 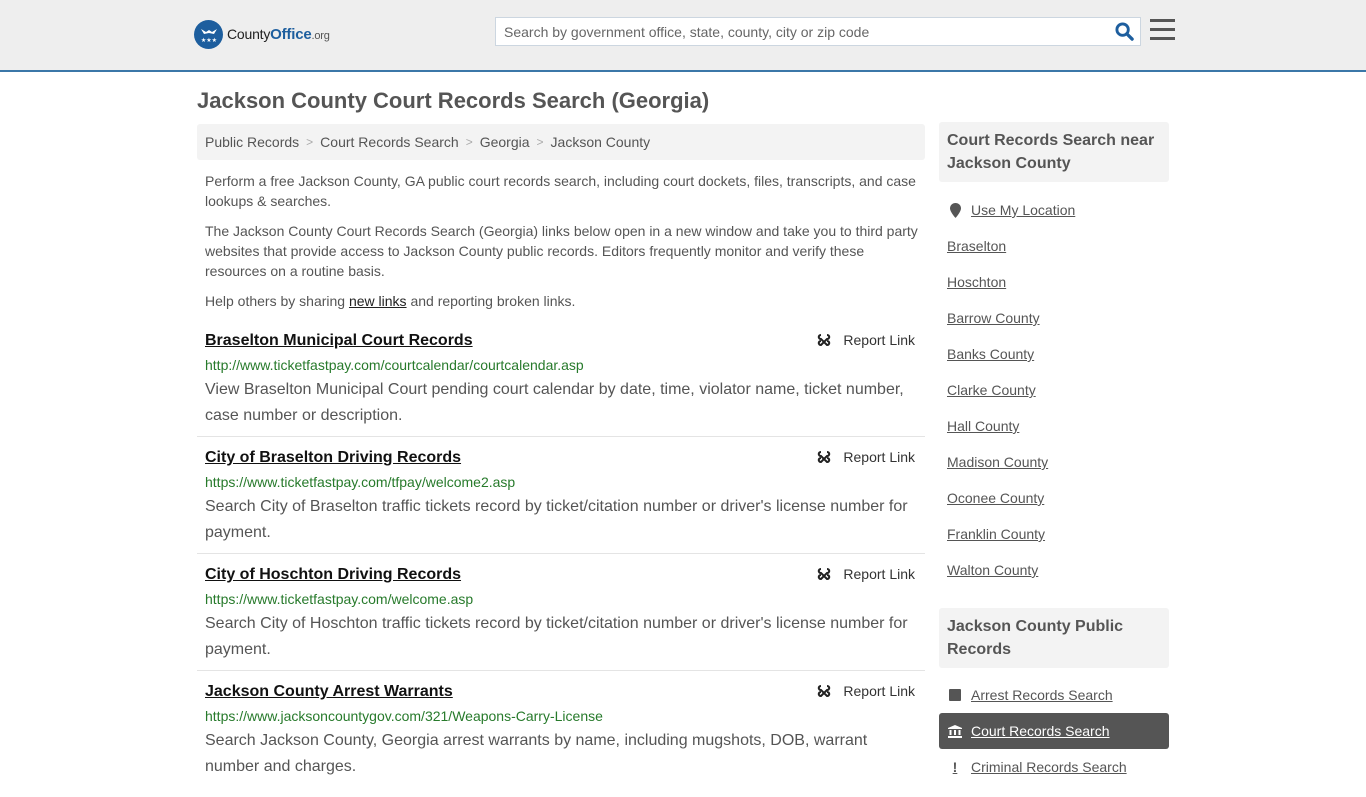 What do you see at coordinates (802, 31) in the screenshot?
I see `search-input` at bounding box center [802, 31].